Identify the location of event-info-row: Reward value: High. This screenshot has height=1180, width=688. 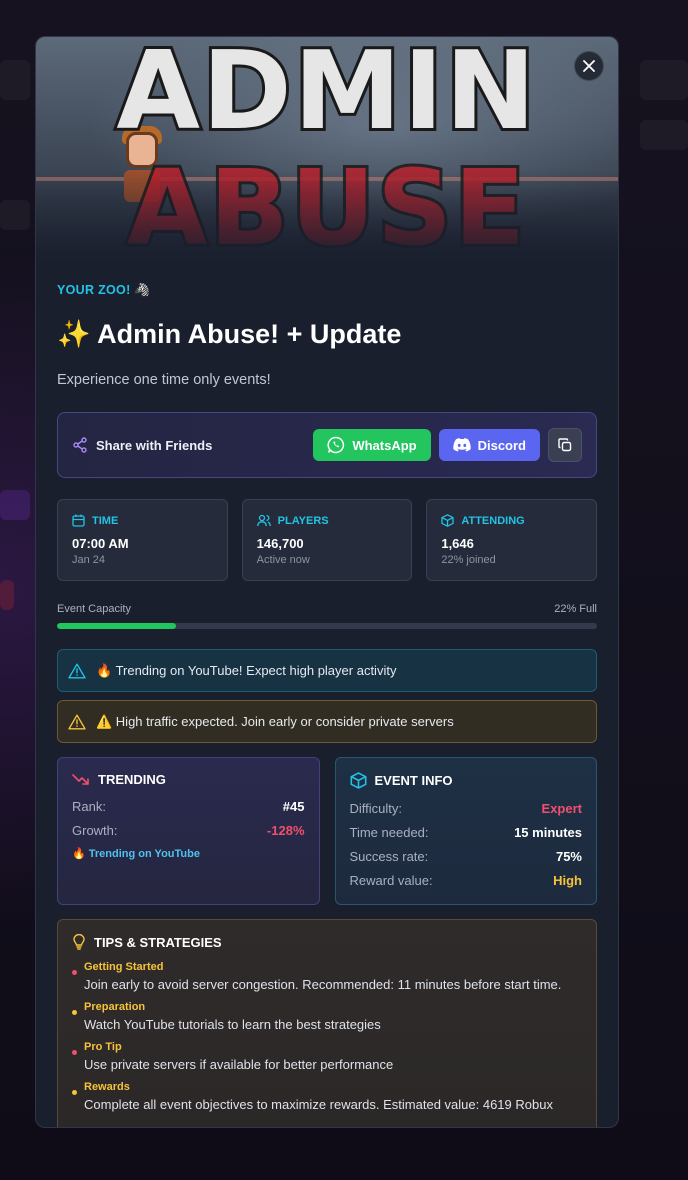
(466, 880).